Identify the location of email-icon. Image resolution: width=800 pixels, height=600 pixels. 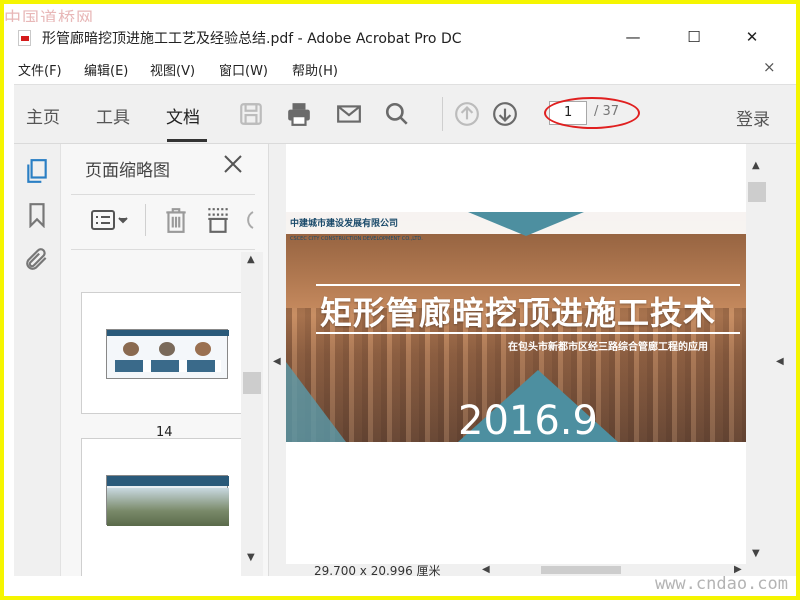
(349, 114).